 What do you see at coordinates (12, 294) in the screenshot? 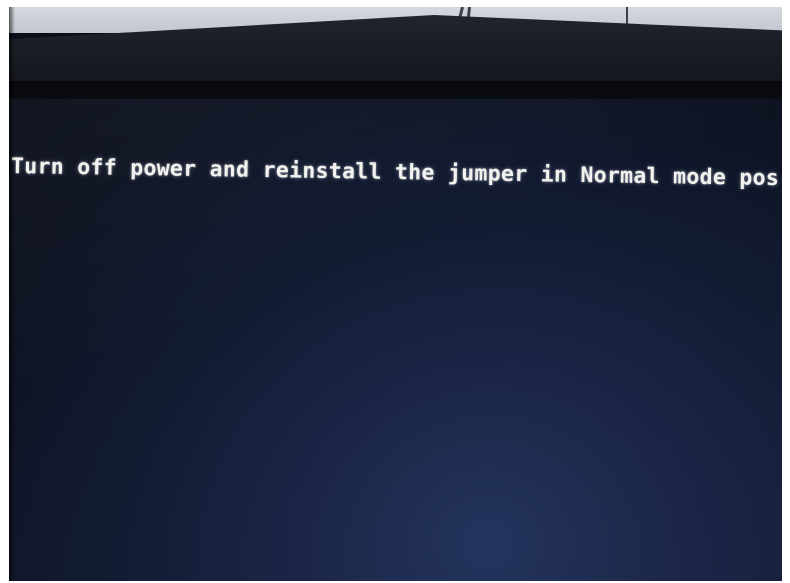
I see `photo-edge-shadow` at bounding box center [12, 294].